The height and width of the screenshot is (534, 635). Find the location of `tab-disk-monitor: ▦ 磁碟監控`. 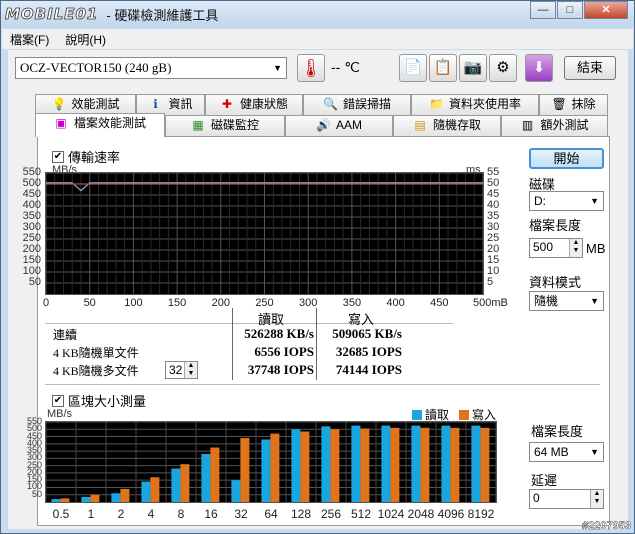

tab-disk-monitor: ▦ 磁碟監控 is located at coordinates (225, 125).